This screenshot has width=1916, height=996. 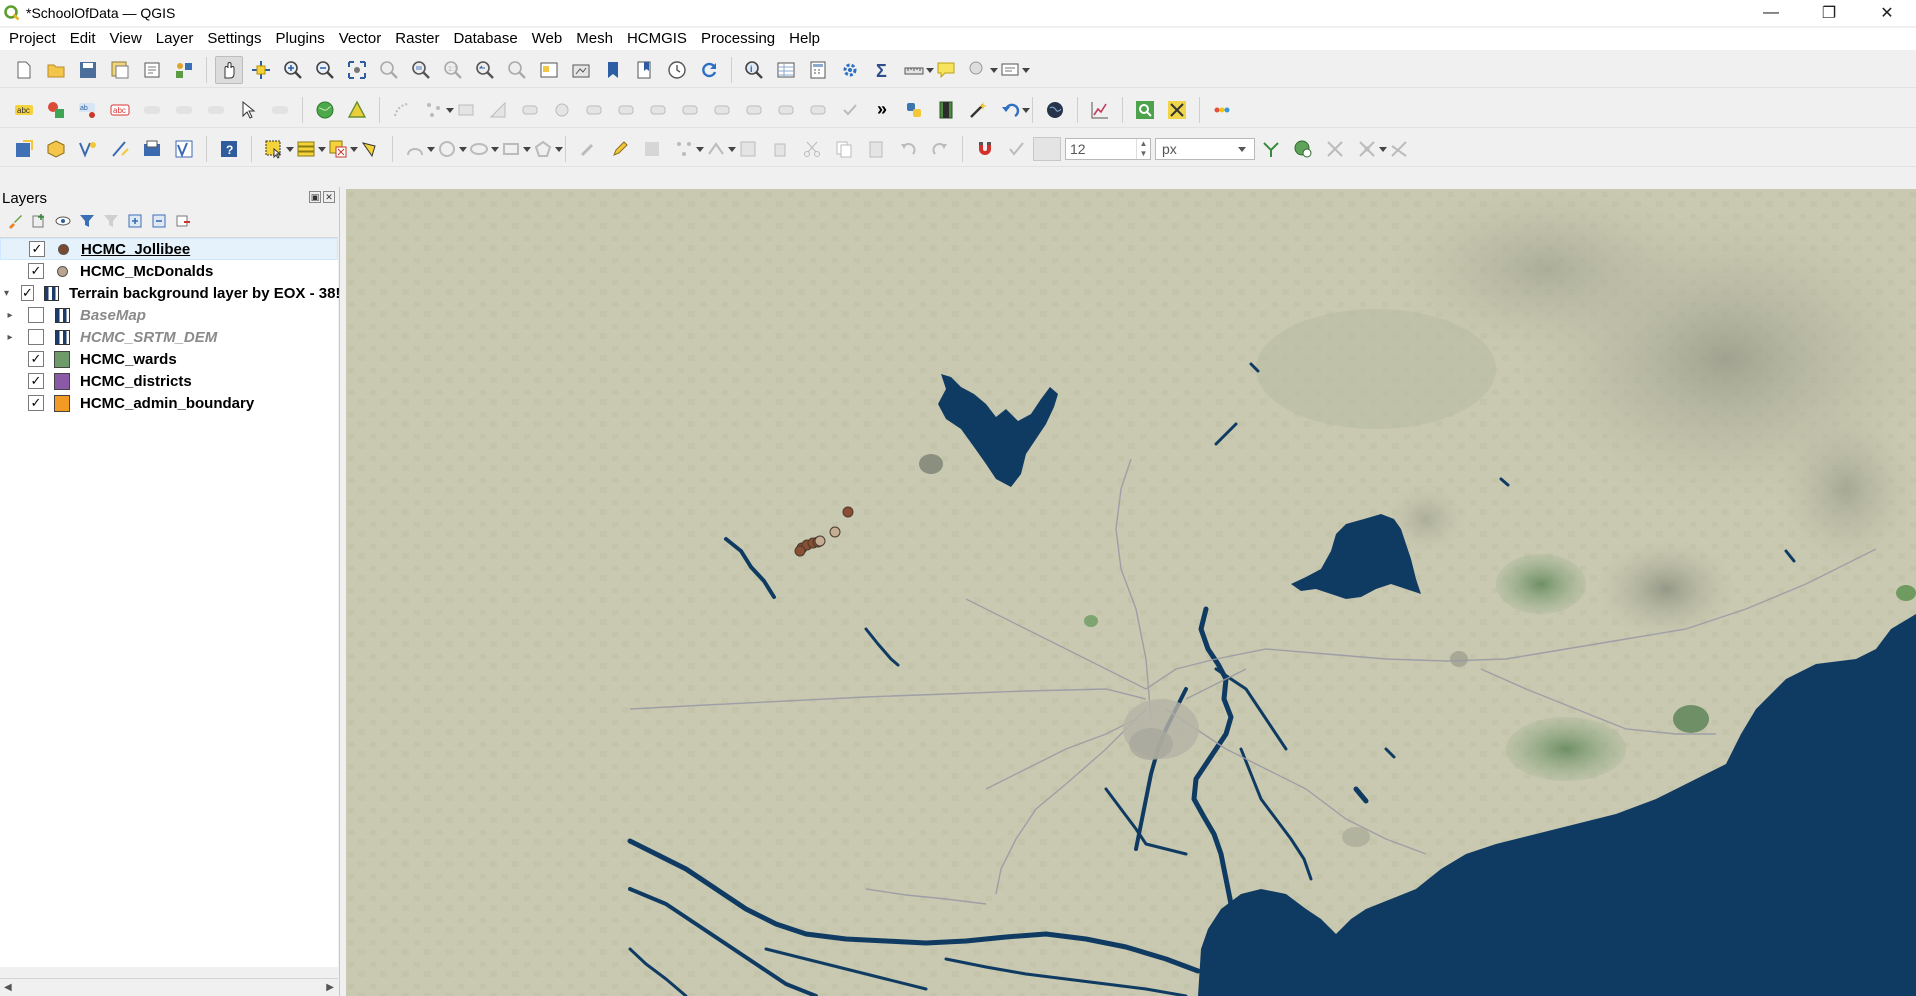 I want to click on advanced-digitize-14-button, so click(x=818, y=110).